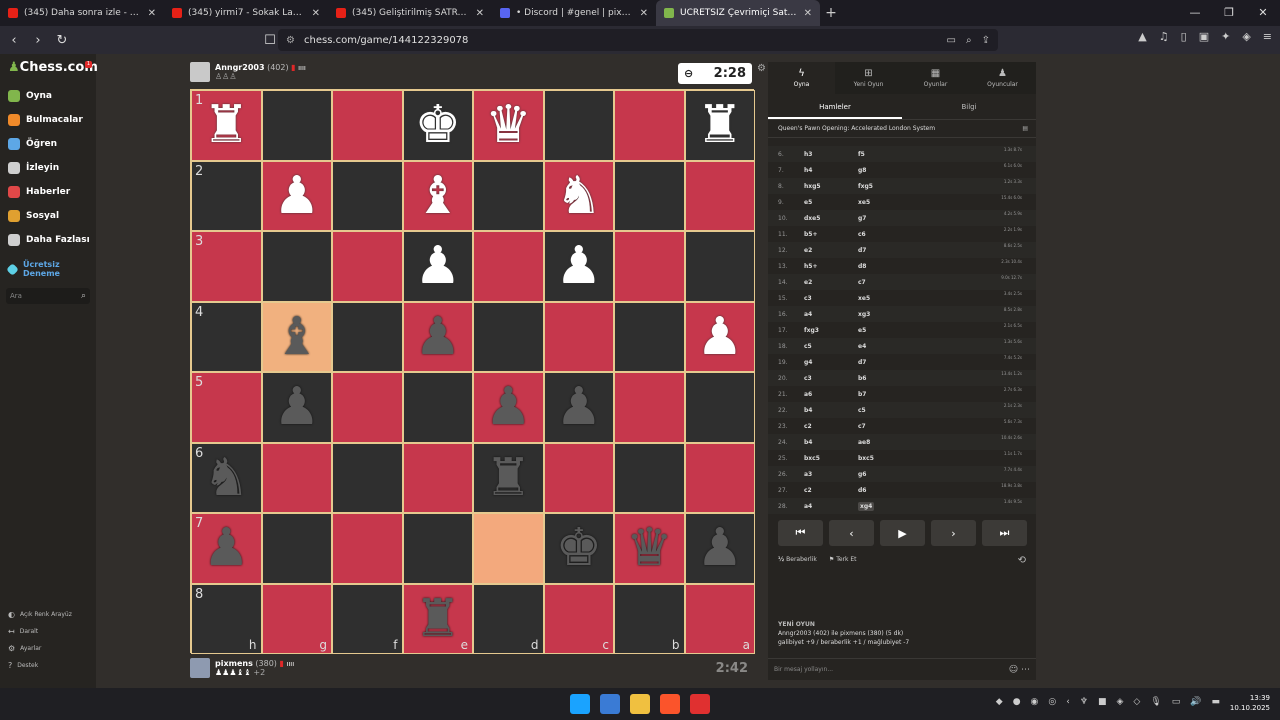 This screenshot has width=1280, height=720. What do you see at coordinates (1164, 36) in the screenshot?
I see `media-icon: ♫` at bounding box center [1164, 36].